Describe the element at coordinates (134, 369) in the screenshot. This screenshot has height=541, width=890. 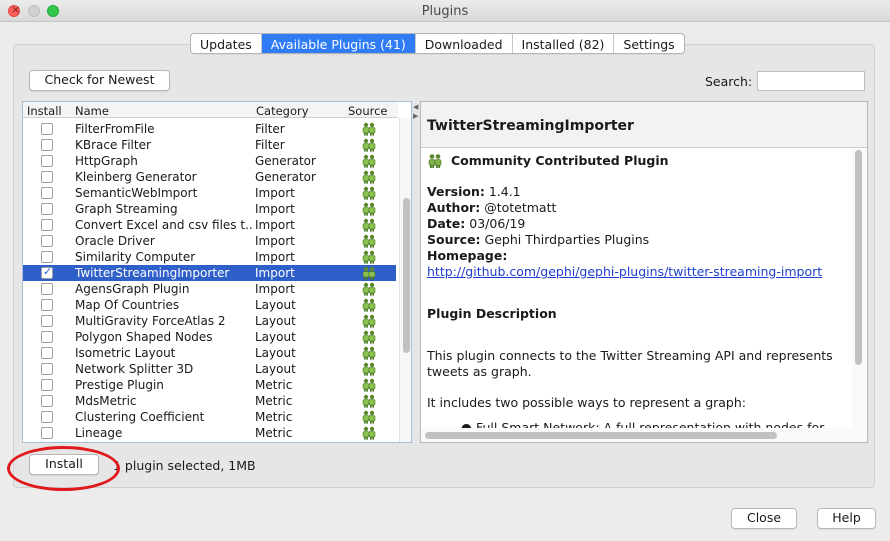
I see `plugin-name: Network Splitter 3D` at that location.